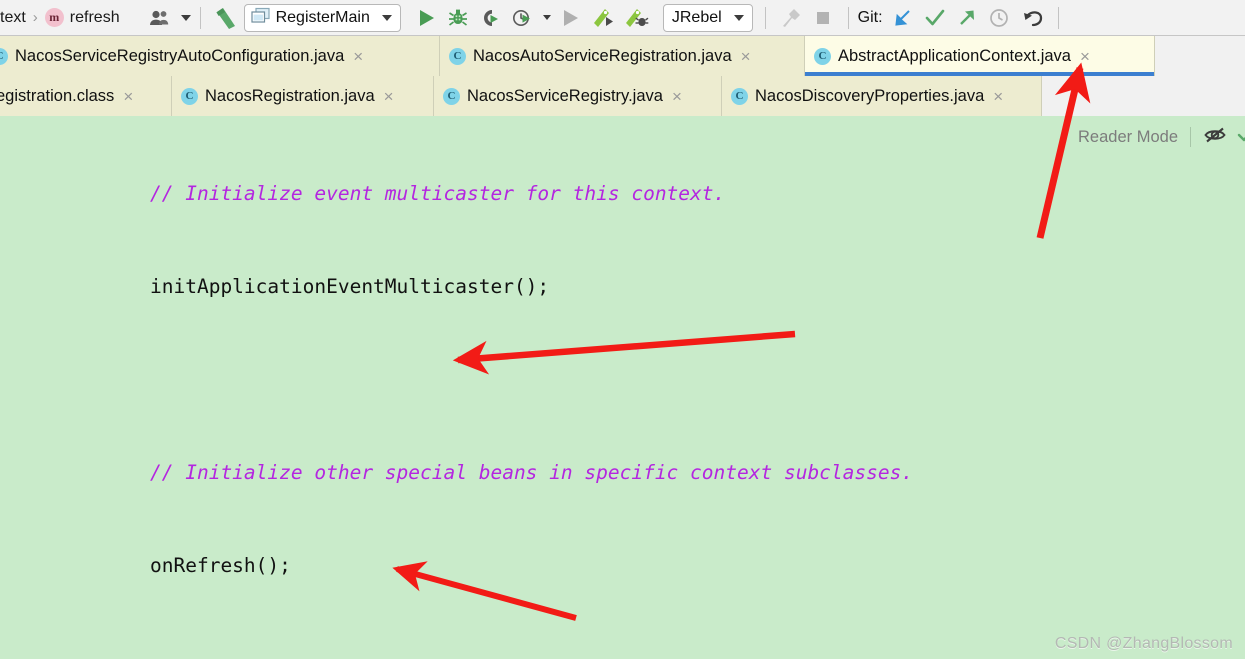 The height and width of the screenshot is (659, 1245). I want to click on people-button, so click(167, 18).